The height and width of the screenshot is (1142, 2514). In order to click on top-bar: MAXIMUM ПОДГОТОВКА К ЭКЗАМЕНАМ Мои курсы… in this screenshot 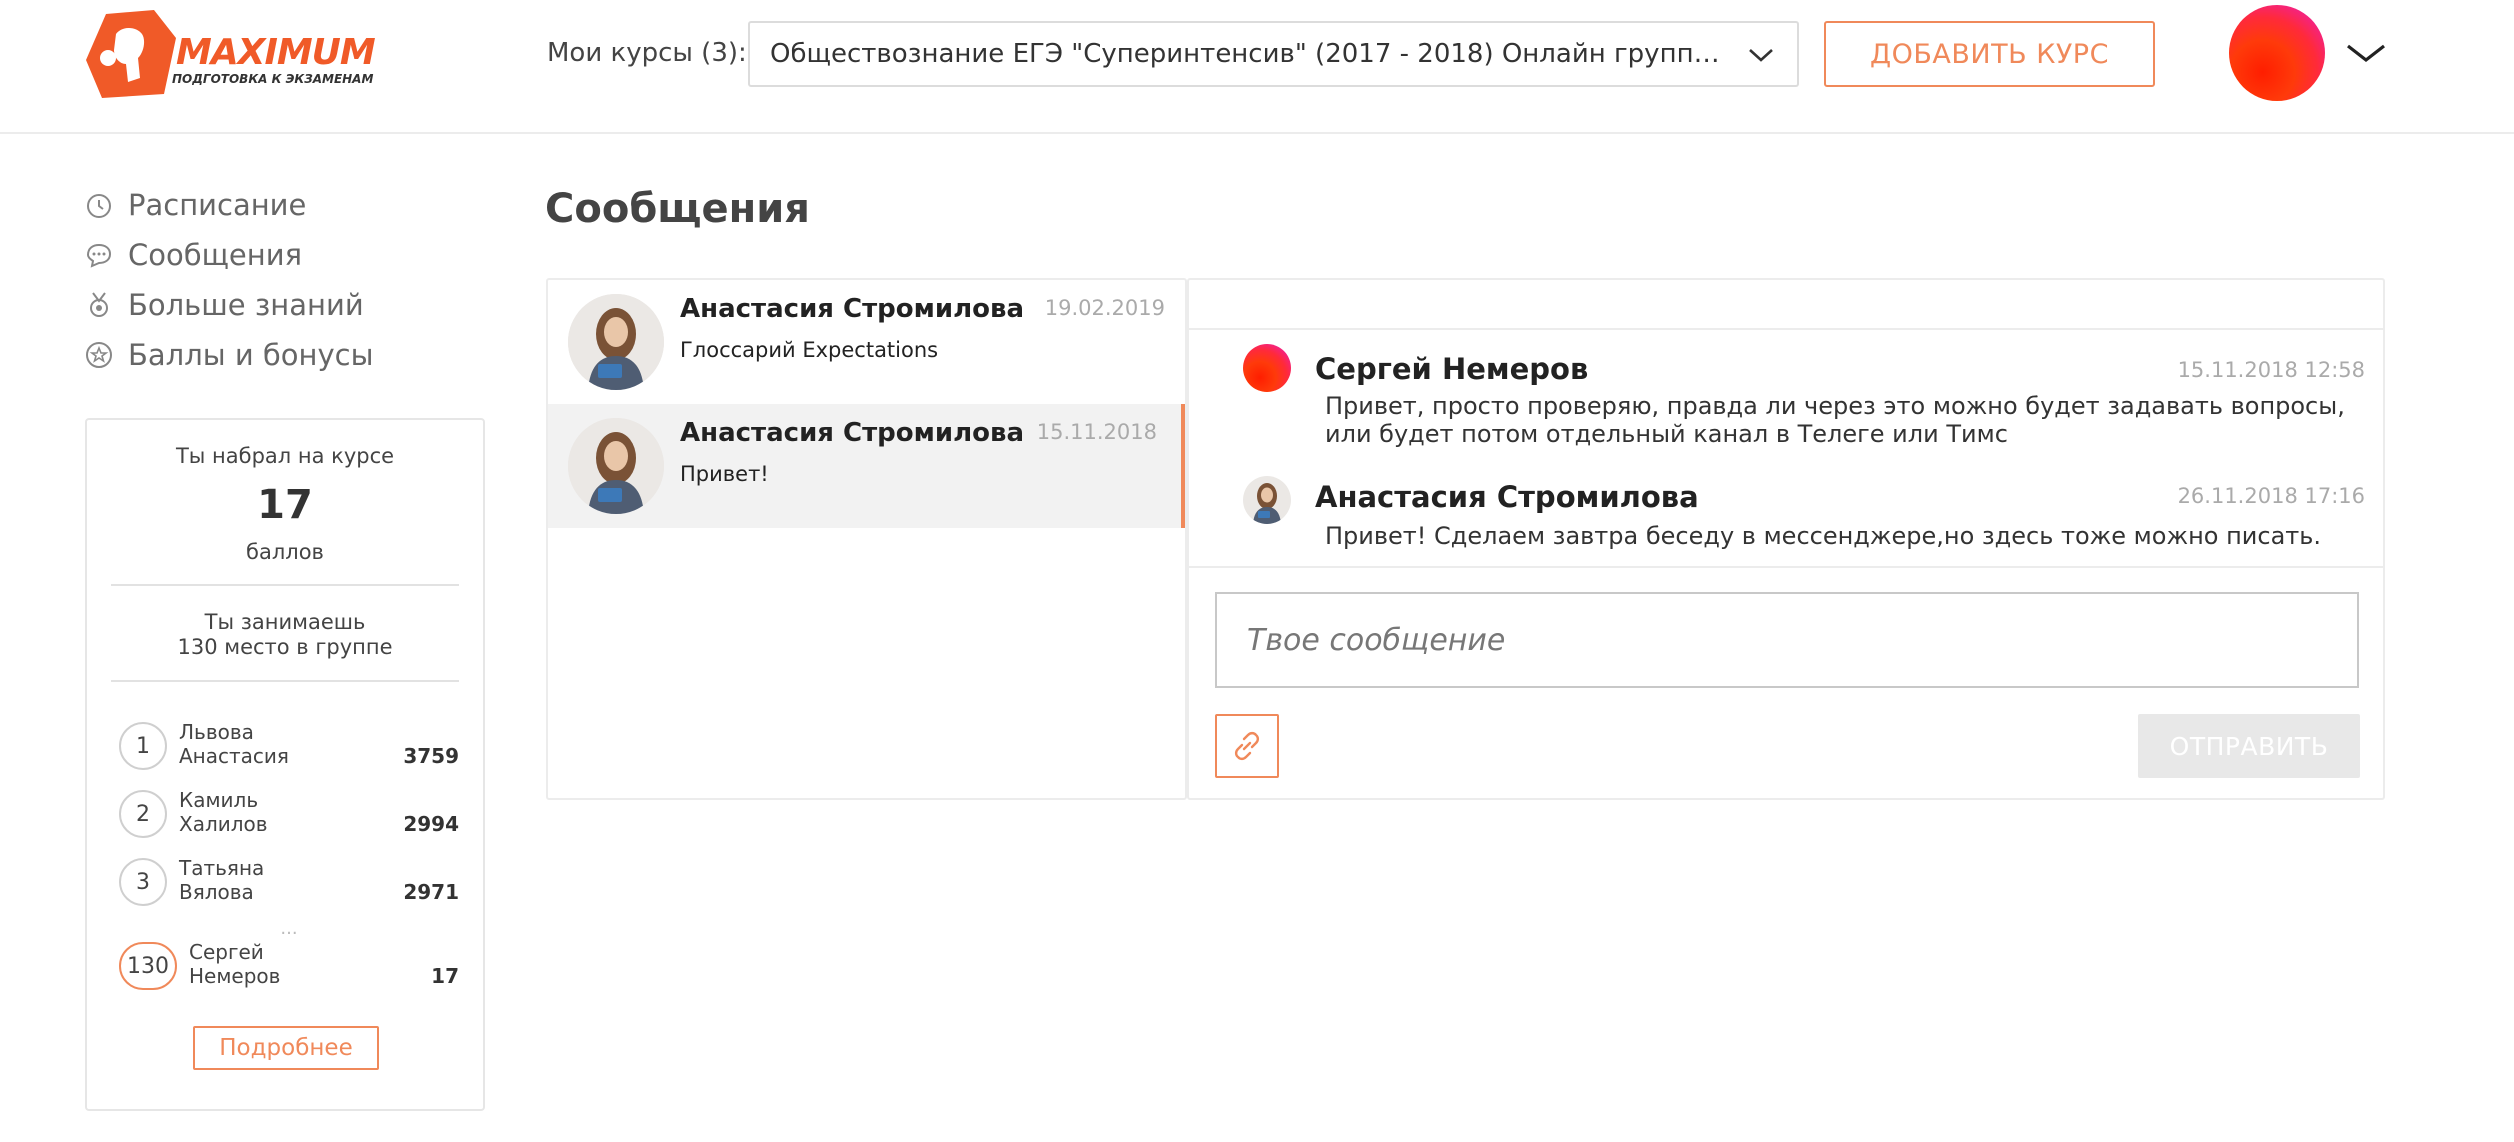, I will do `click(1257, 67)`.